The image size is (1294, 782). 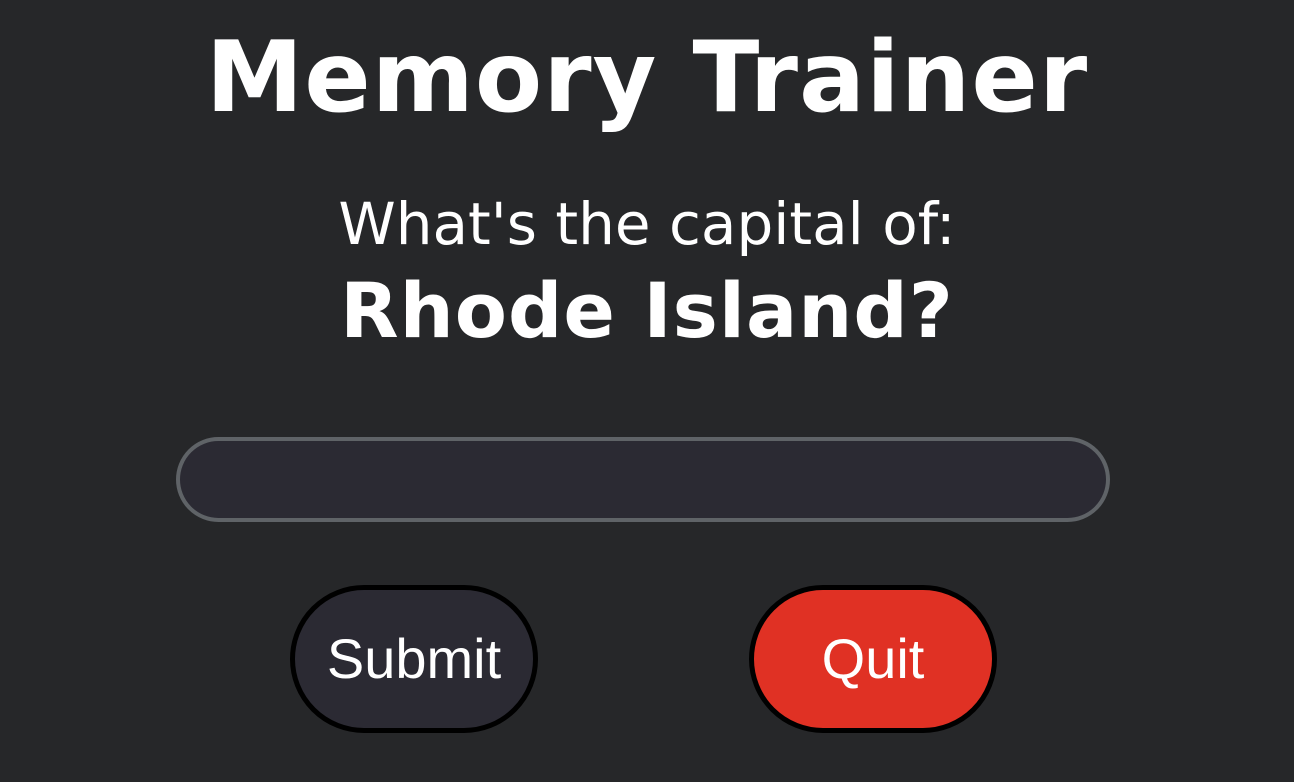 I want to click on page-title: Memory Trainer, so click(x=647, y=78).